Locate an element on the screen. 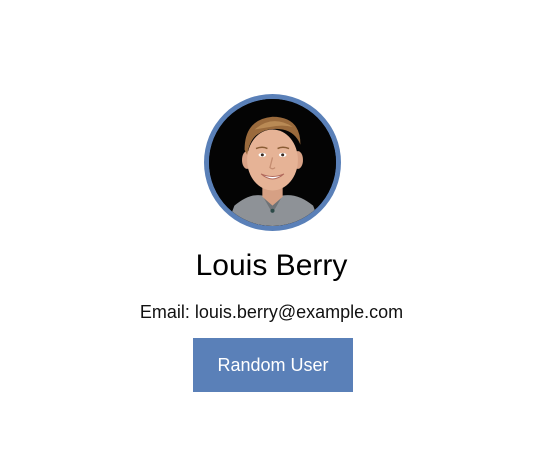  random-user-button: Random User is located at coordinates (273, 365).